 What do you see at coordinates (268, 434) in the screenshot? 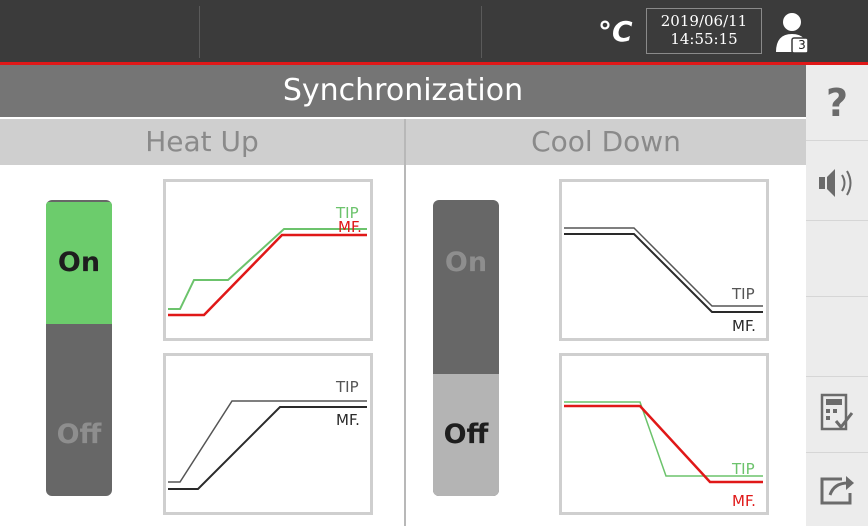
I see `heat-up-unsynced-graph: TIP MF.` at bounding box center [268, 434].